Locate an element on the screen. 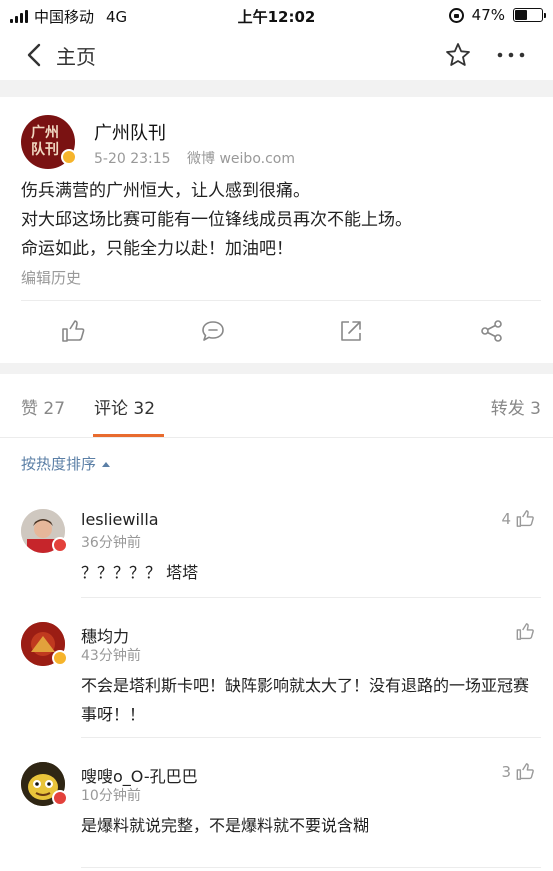 The image size is (553, 871). tab-comments: 评论 32 is located at coordinates (124, 406).